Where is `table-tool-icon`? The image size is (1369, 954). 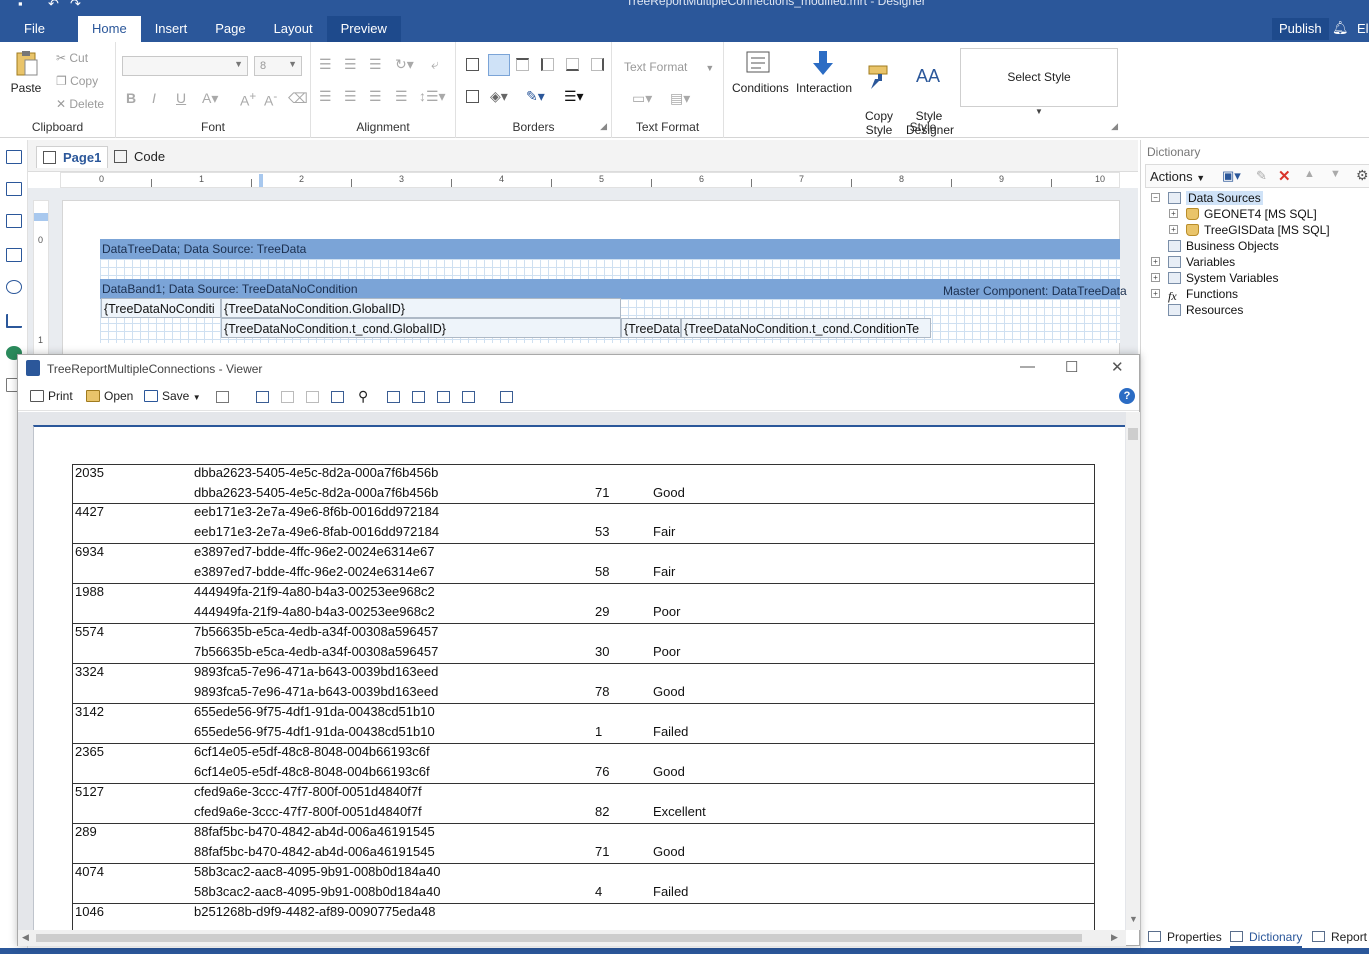
table-tool-icon is located at coordinates (14, 221).